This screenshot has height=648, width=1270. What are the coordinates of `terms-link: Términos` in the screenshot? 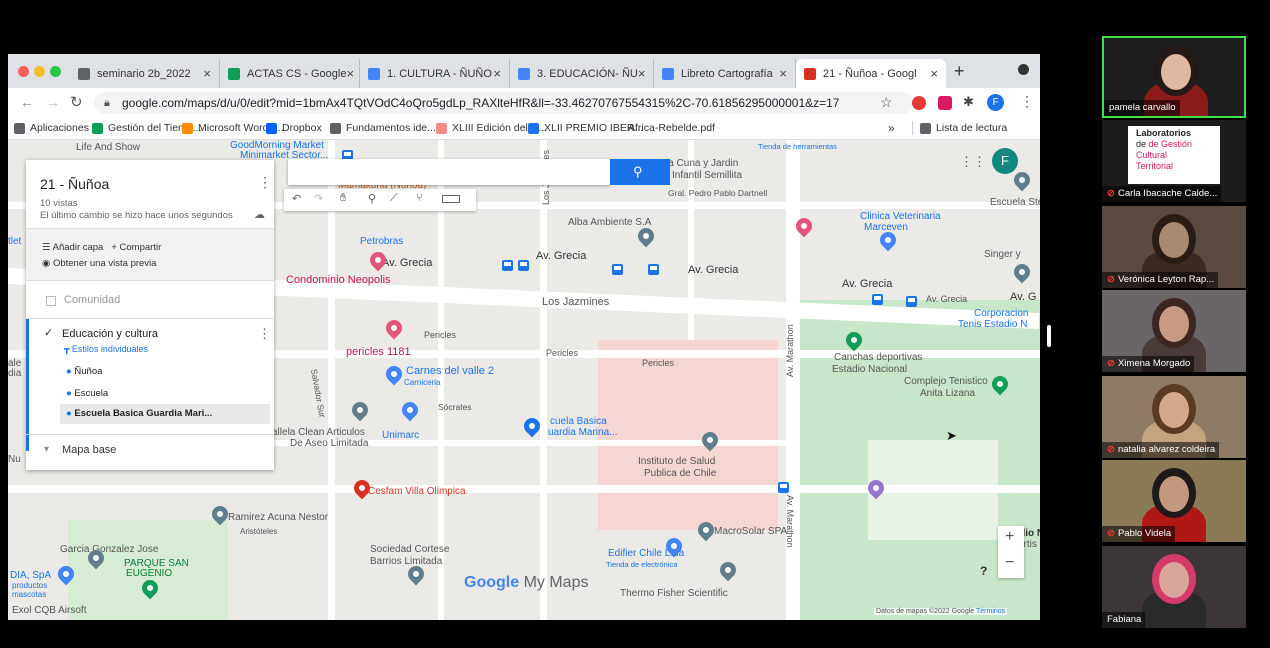 It's located at (990, 611).